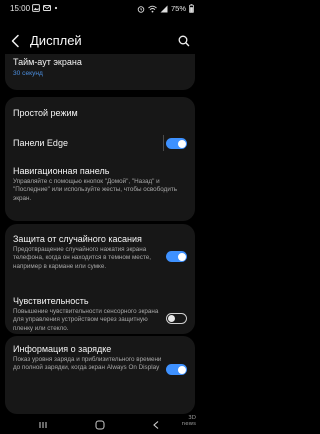 The height and width of the screenshot is (434, 320). I want to click on back-nav-icon, so click(156, 425).